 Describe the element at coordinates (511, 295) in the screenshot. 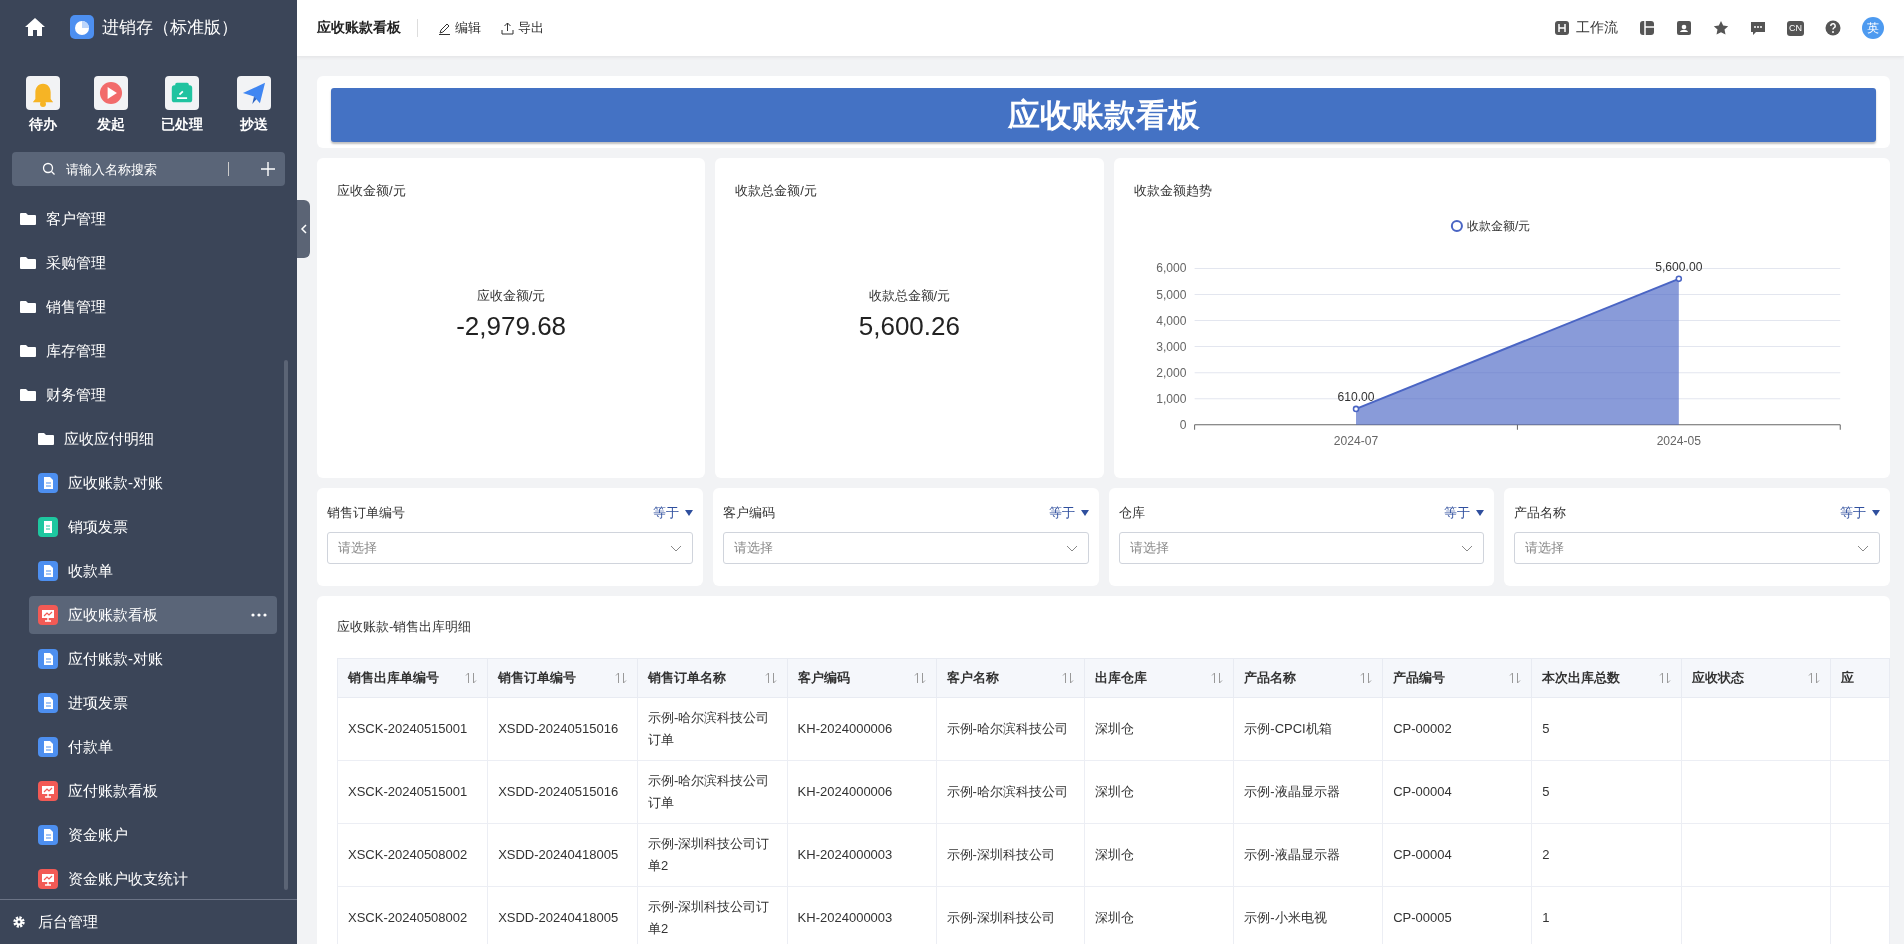

I see `metric-label: 应收金额/元` at that location.